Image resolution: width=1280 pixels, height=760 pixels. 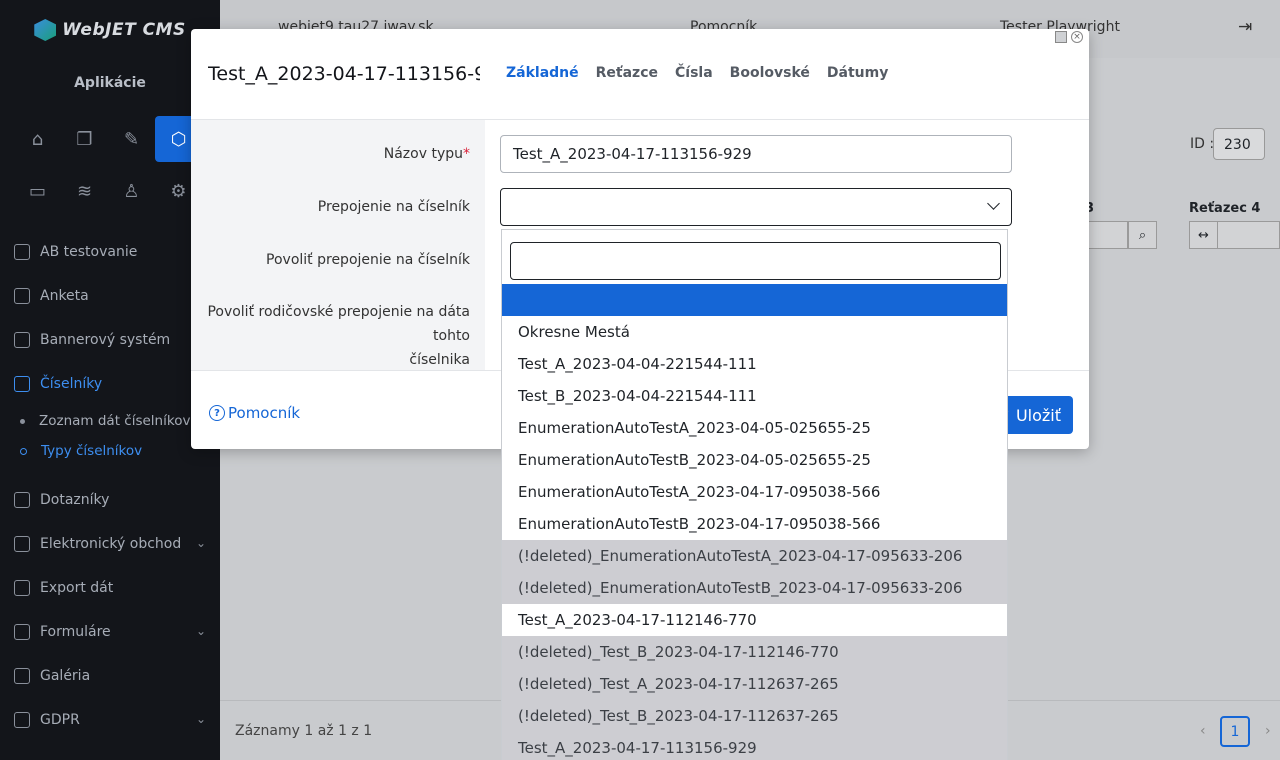 I want to click on filter-range-icon: ↔, so click(x=1203, y=235).